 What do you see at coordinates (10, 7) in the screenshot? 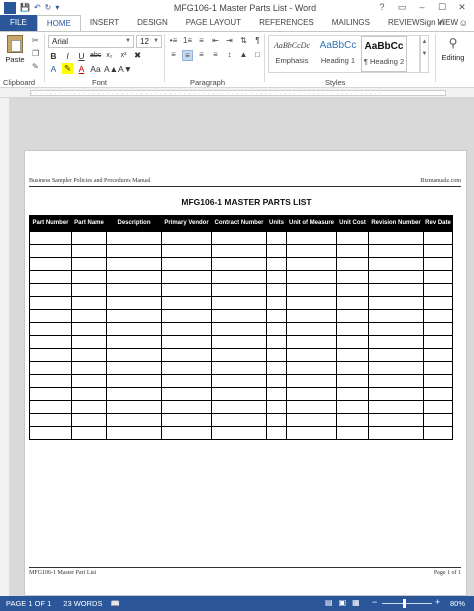
I see `word-app-icon: W` at bounding box center [10, 7].